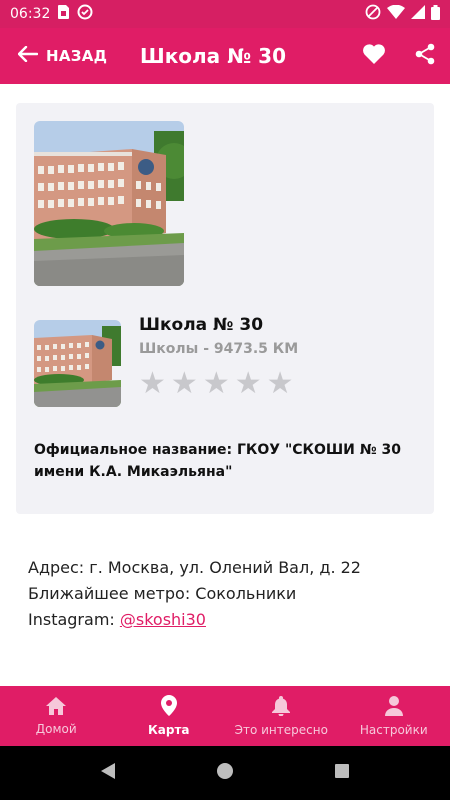 Image resolution: width=450 pixels, height=800 pixels. I want to click on wifi-icon, so click(396, 13).